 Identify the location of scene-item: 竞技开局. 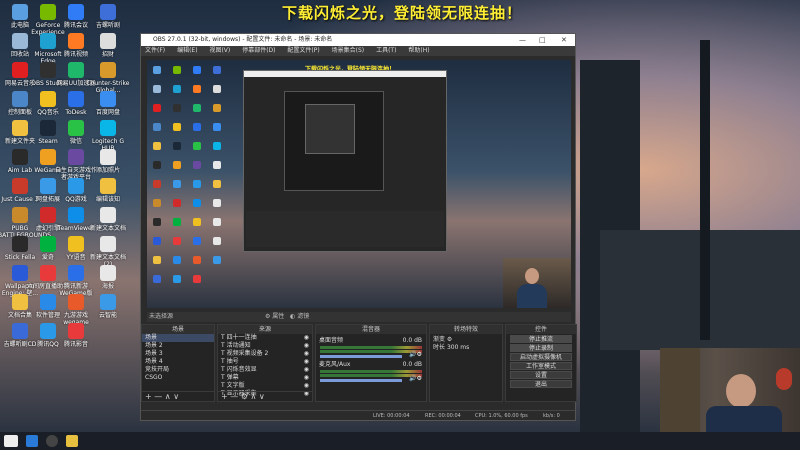
(178, 370).